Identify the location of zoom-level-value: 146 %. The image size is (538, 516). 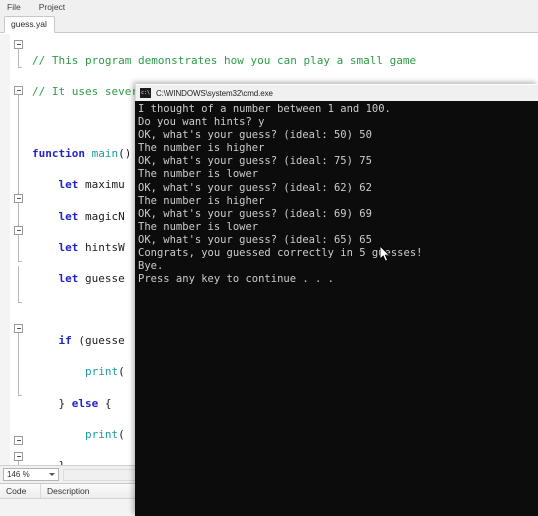
(18, 474).